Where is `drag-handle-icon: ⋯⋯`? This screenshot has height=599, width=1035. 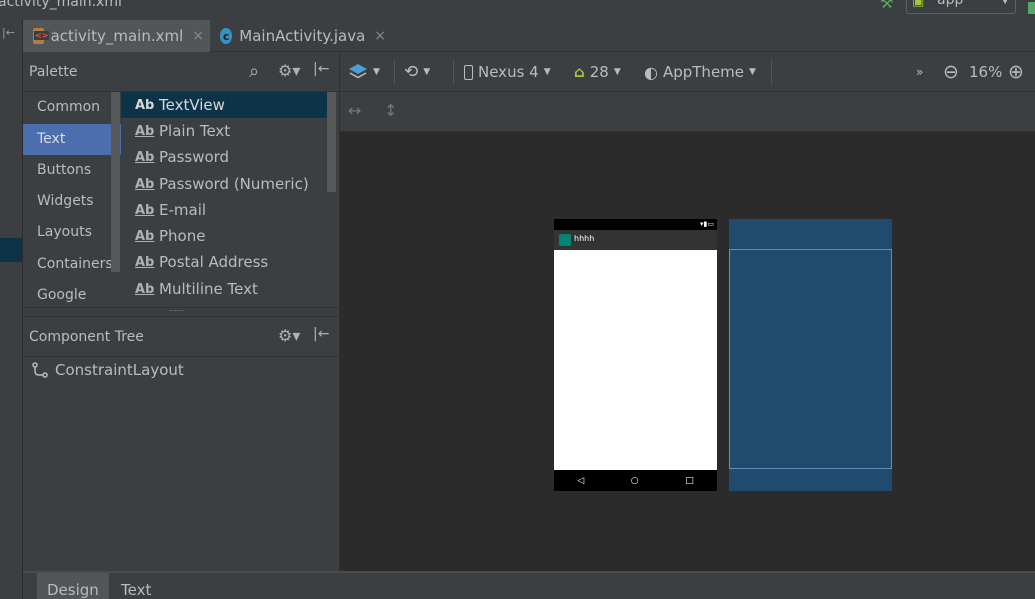 drag-handle-icon: ⋯⋯ is located at coordinates (176, 310).